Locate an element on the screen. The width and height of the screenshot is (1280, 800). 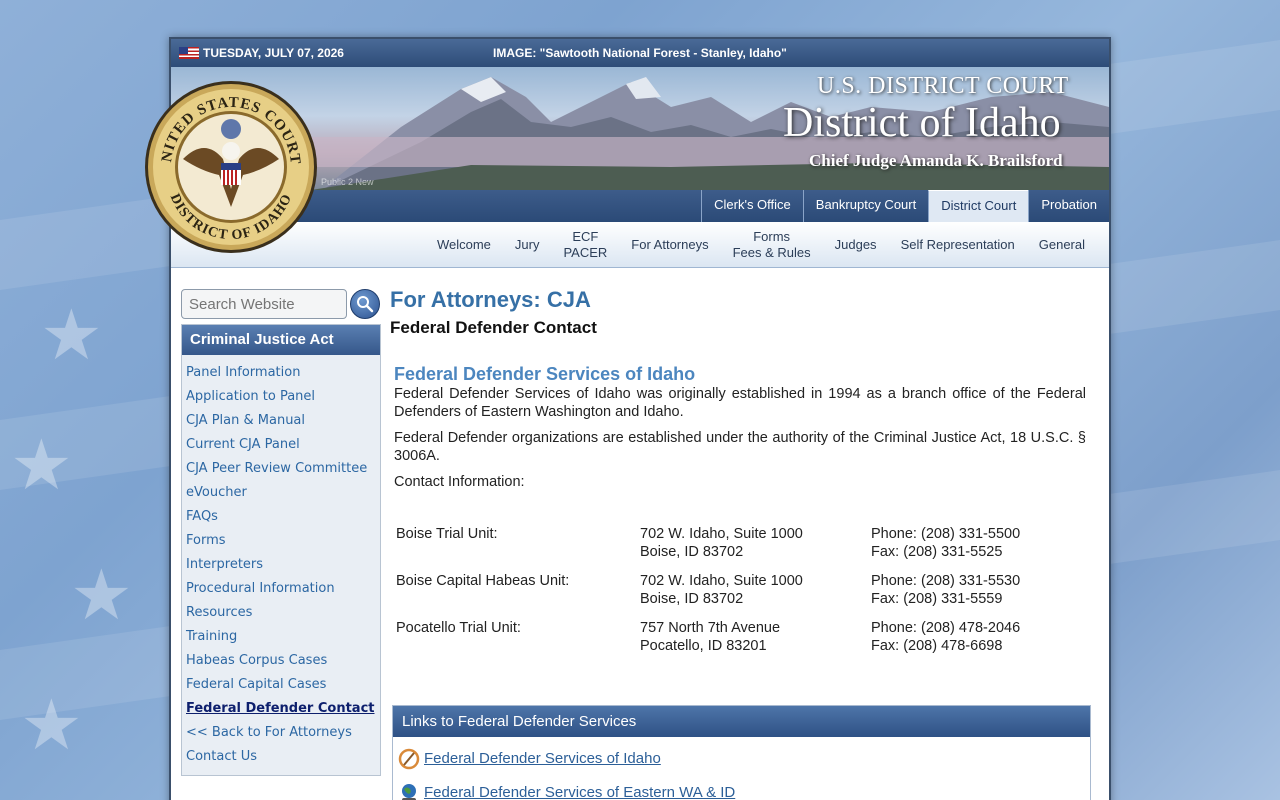
search-icon is located at coordinates (365, 304).